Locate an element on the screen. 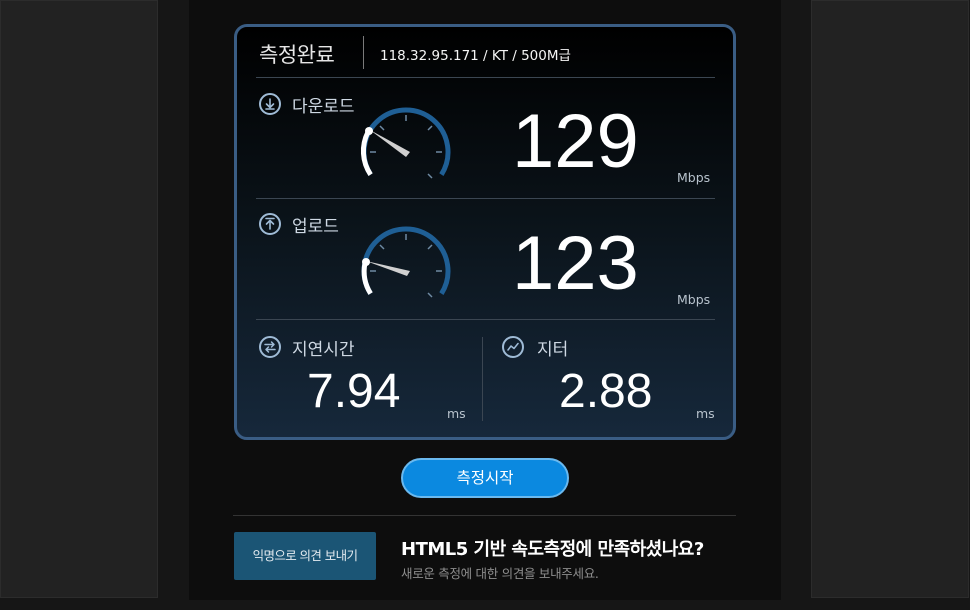 The width and height of the screenshot is (970, 610). download-label: 다운로드 is located at coordinates (323, 107).